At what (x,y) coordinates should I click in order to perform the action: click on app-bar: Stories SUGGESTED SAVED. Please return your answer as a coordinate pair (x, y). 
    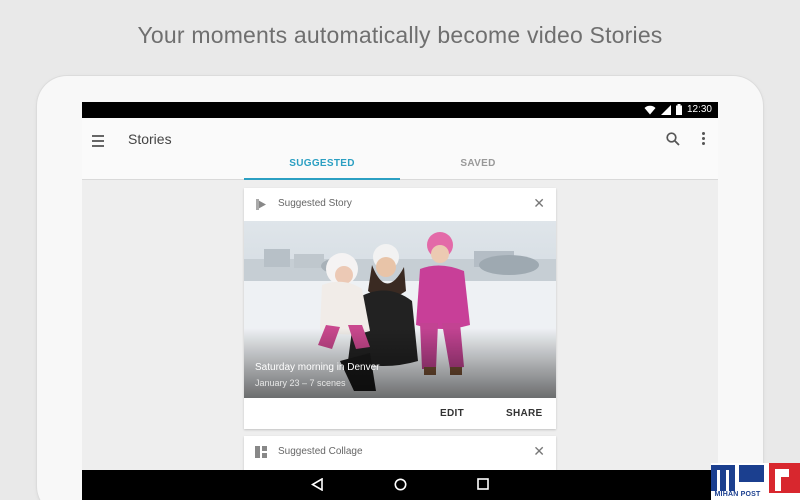
    Looking at the image, I should click on (400, 149).